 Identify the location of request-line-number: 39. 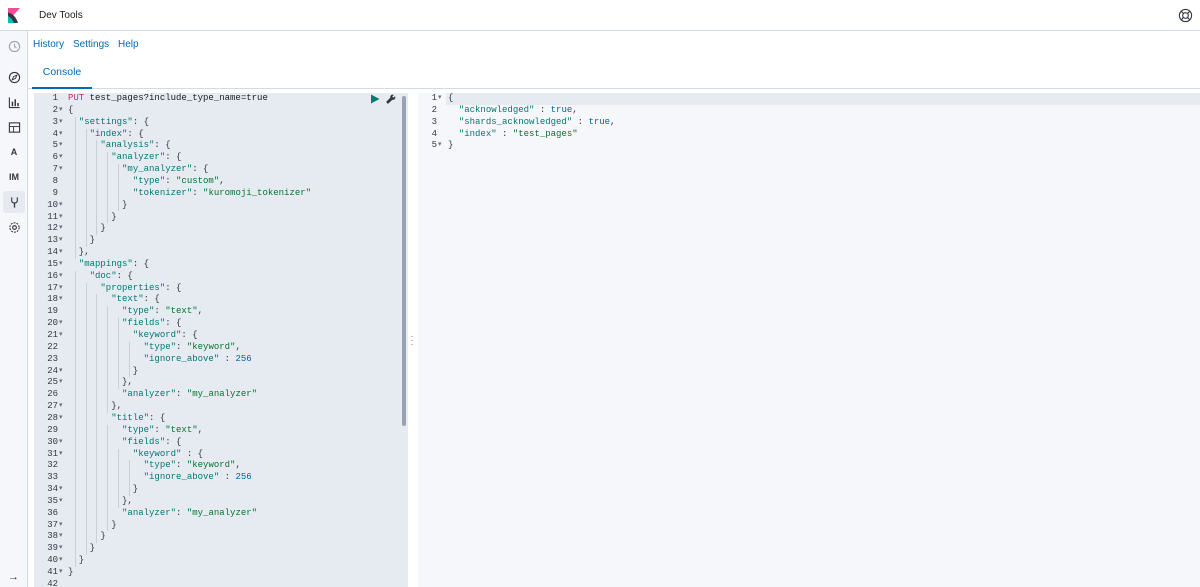
(52, 548).